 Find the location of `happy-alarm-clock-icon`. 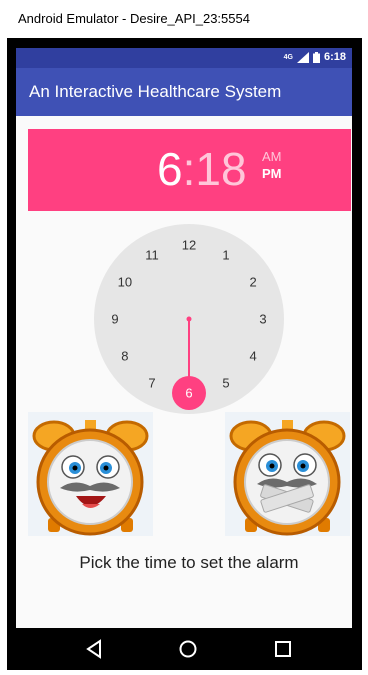

happy-alarm-clock-icon is located at coordinates (90, 474).